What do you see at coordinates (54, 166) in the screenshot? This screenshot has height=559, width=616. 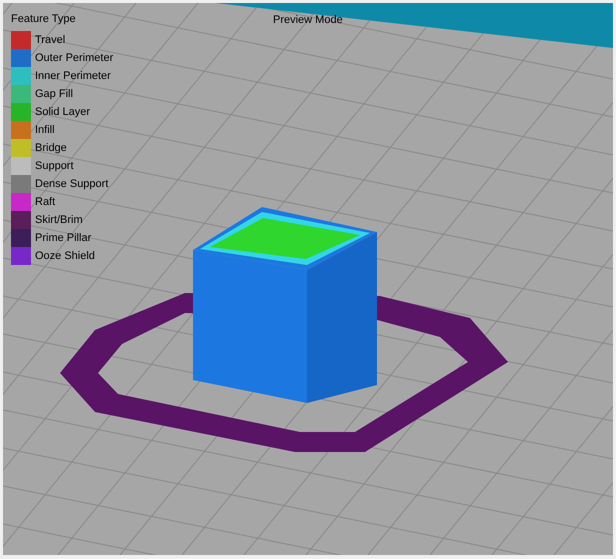 I see `legend-label: Support` at bounding box center [54, 166].